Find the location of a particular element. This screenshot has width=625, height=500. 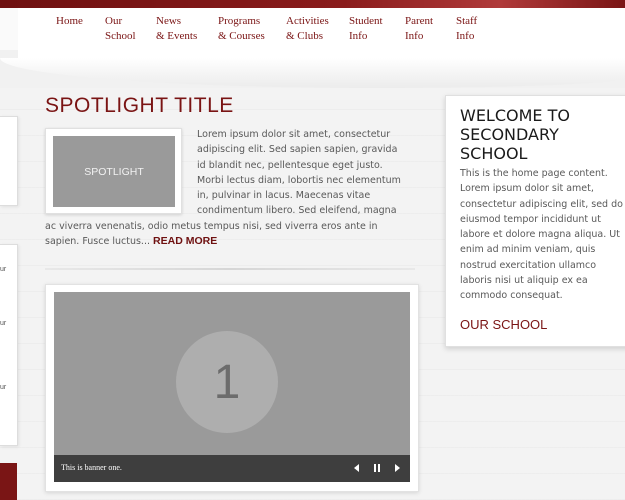

left-side-button is located at coordinates (8, 481).